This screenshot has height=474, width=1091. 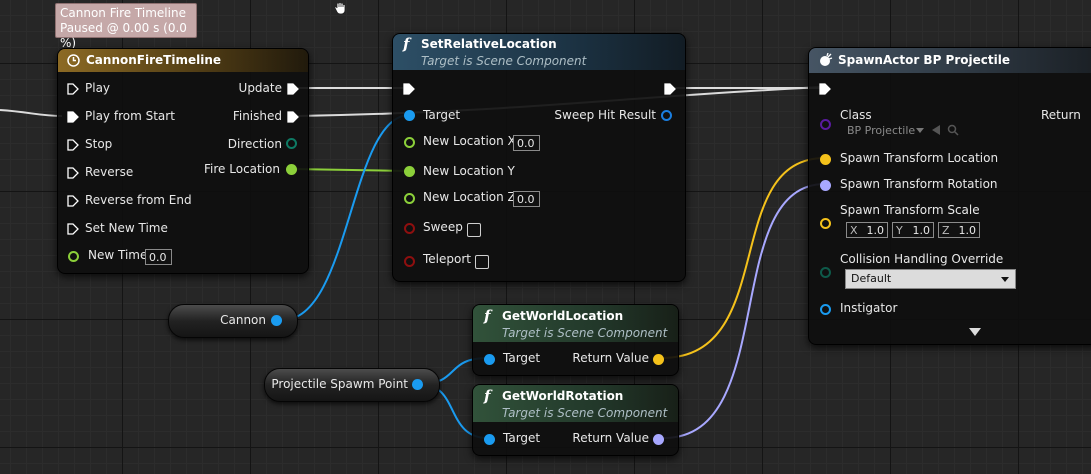 What do you see at coordinates (99, 144) in the screenshot?
I see `stop-label: Stop` at bounding box center [99, 144].